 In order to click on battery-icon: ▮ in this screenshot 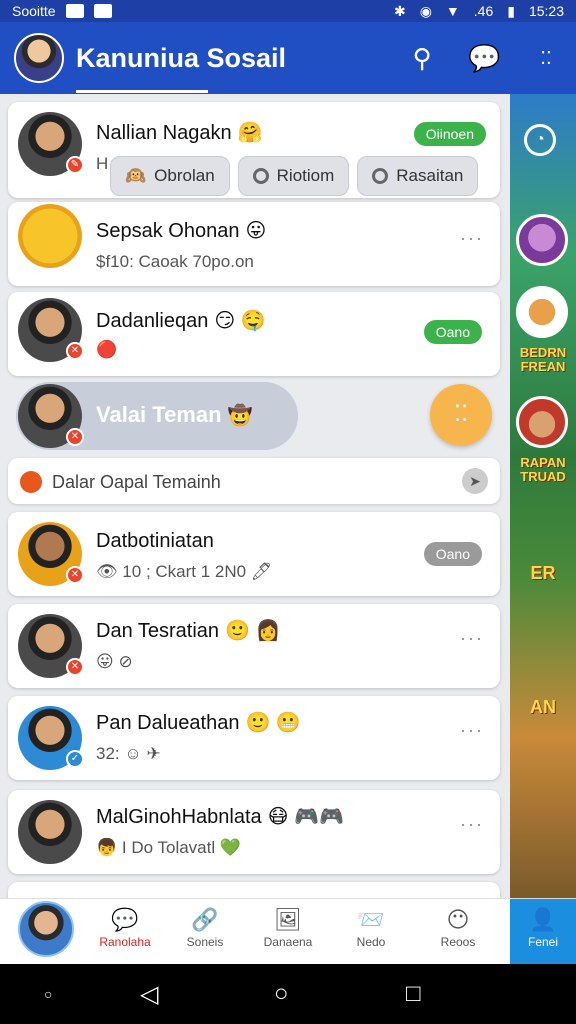, I will do `click(511, 10)`.